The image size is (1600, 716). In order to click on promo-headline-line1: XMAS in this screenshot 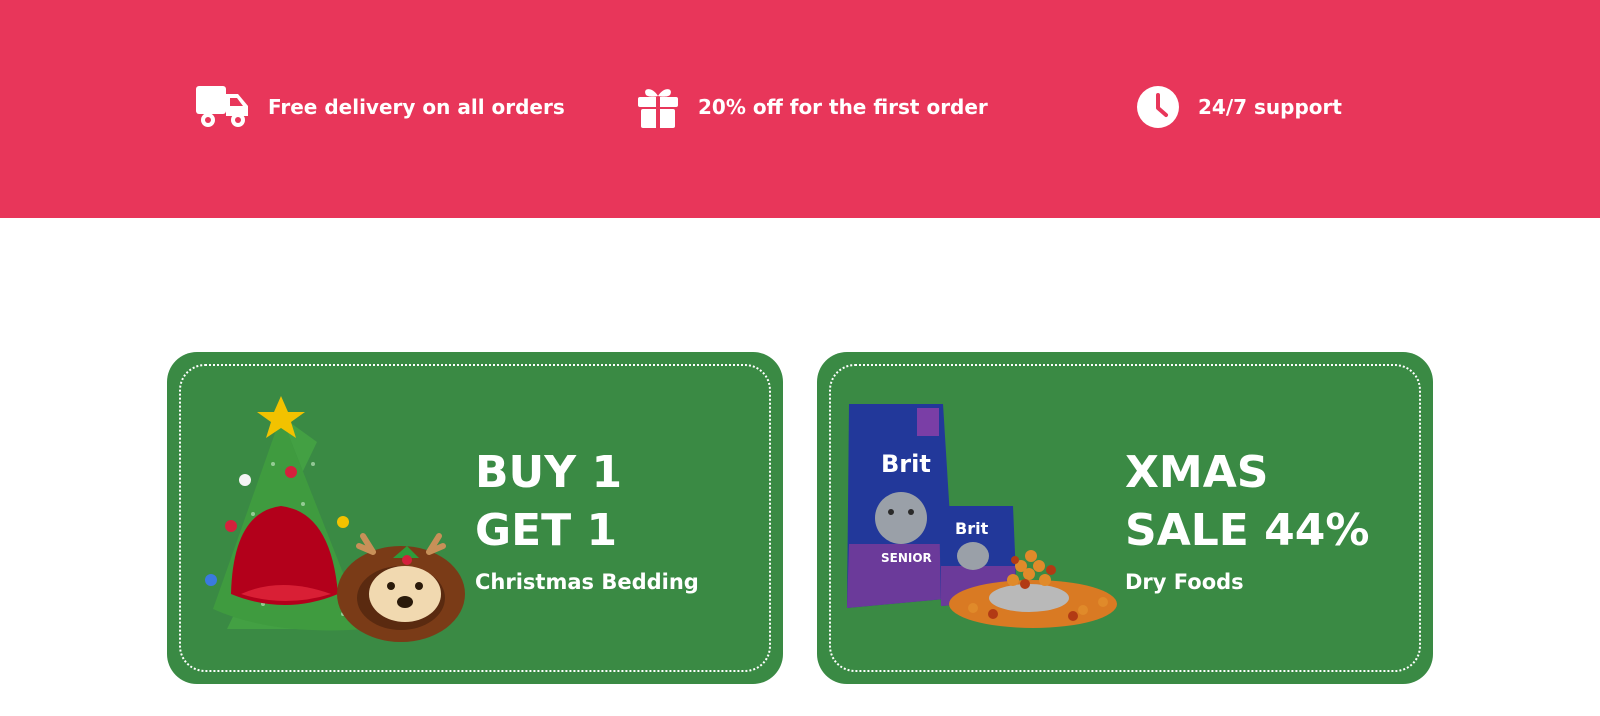, I will do `click(1197, 472)`.